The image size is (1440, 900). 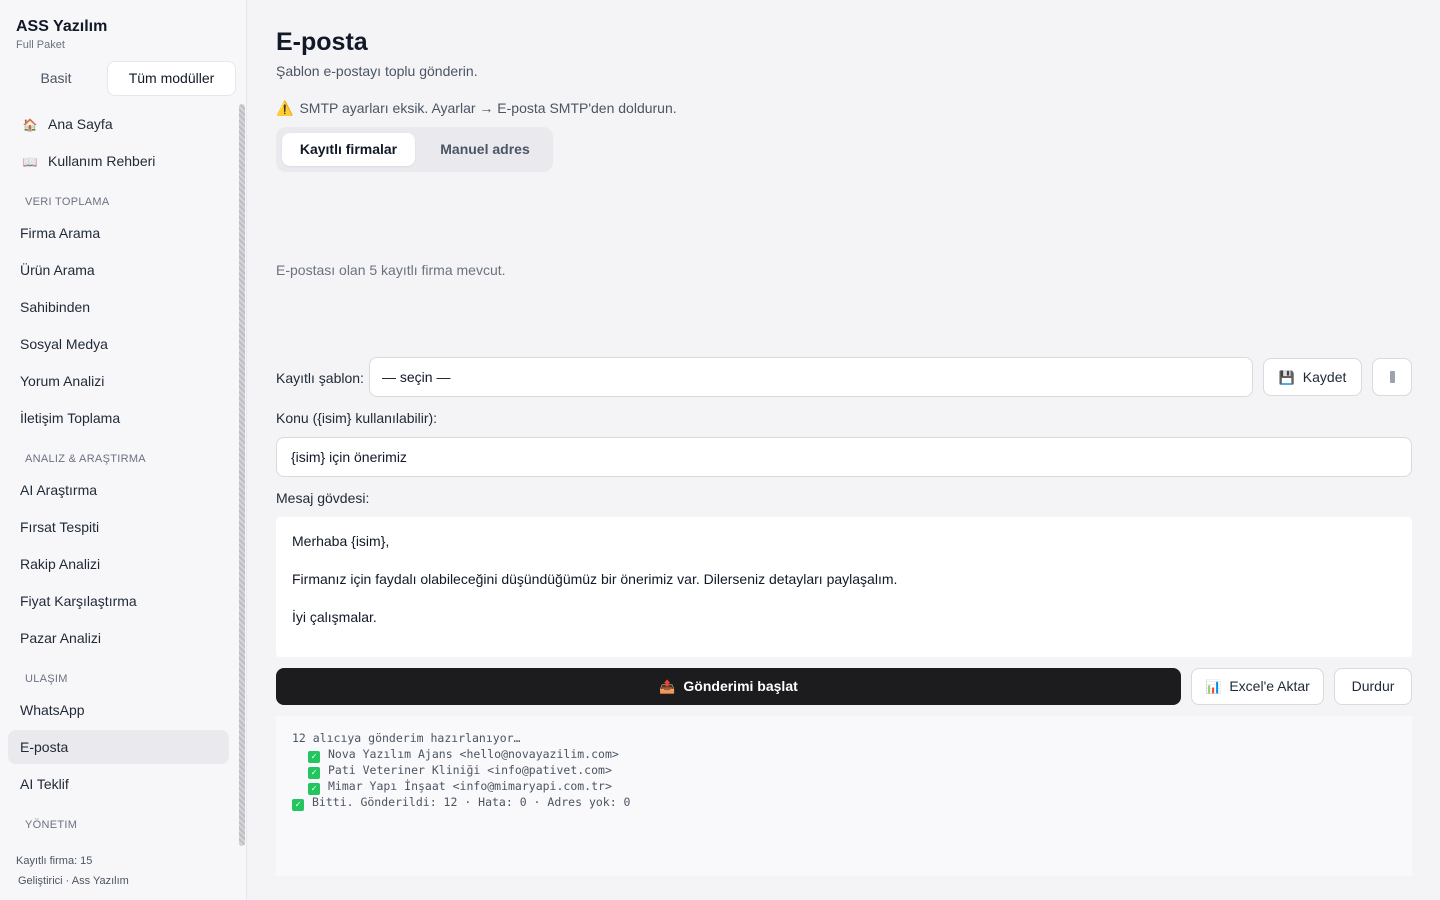 I want to click on sidebar-item-whatsapp: WhatsApp, so click(x=118, y=710).